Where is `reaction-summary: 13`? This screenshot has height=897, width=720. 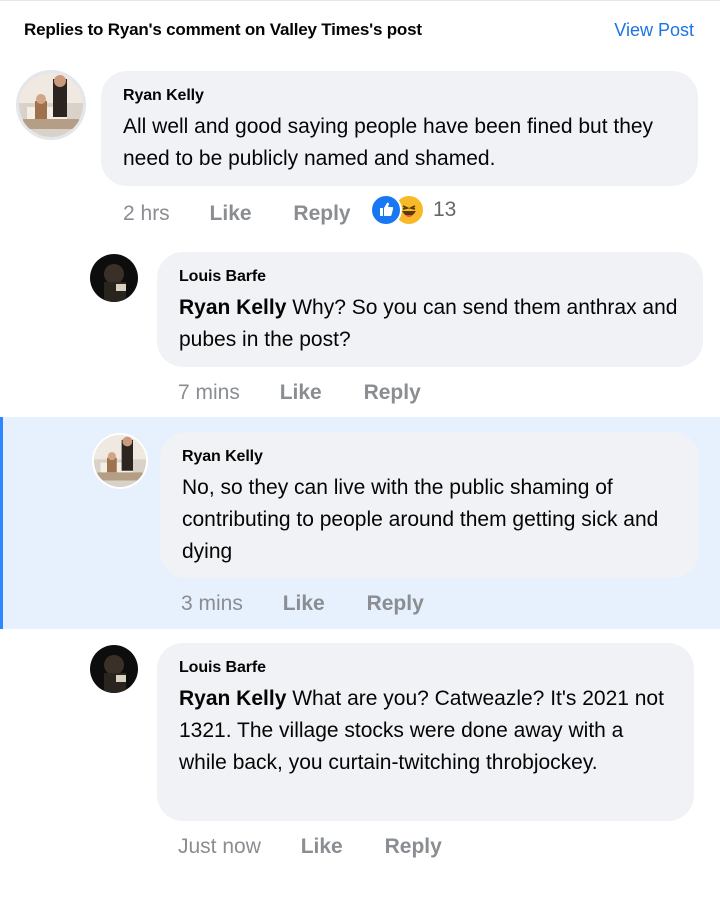
reaction-summary: 13 is located at coordinates (413, 210).